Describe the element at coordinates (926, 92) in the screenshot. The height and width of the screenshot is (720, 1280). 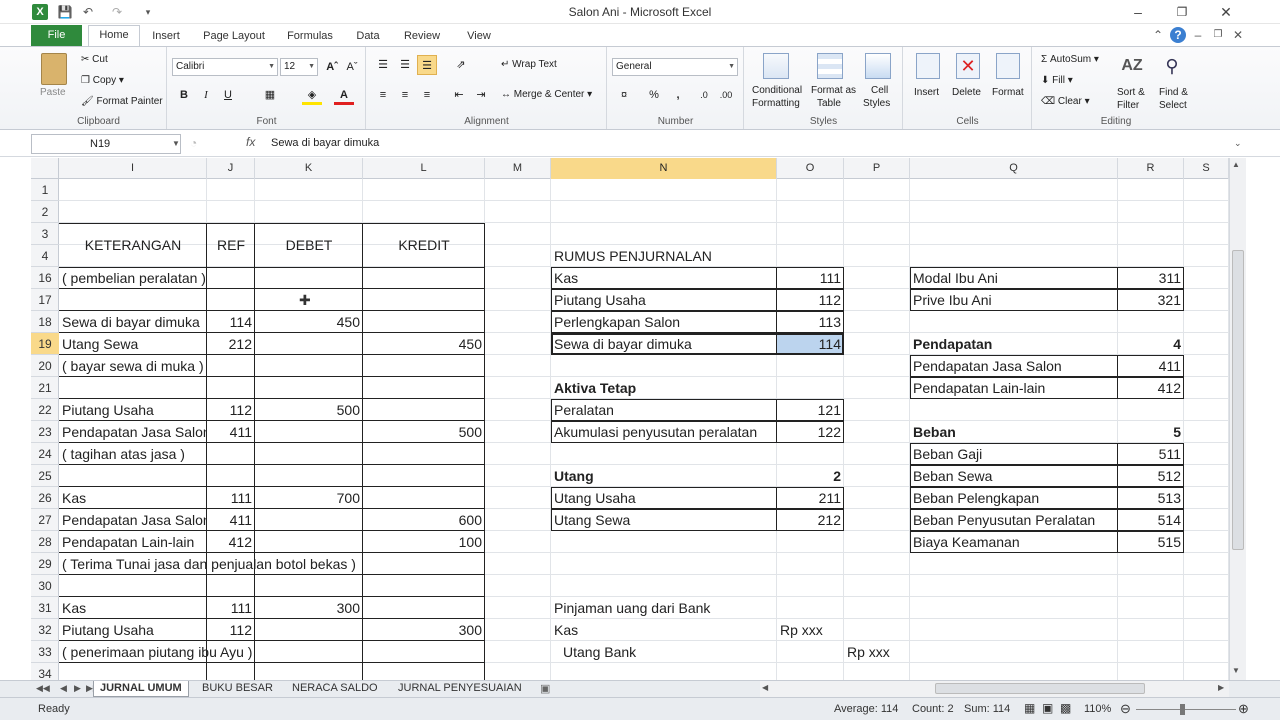
I see `insert-button: Insert` at that location.